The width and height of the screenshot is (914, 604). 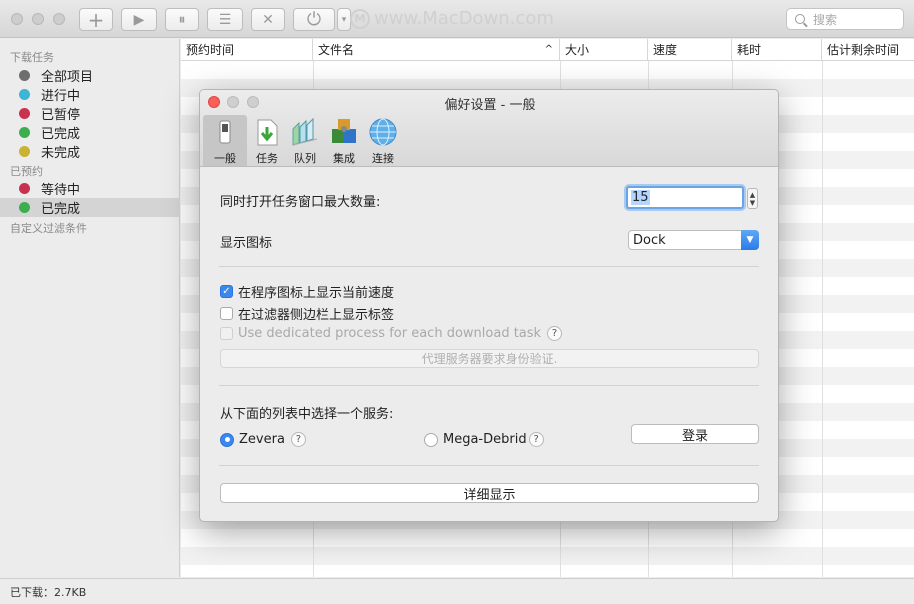 I want to click on start-button: ▶, so click(x=139, y=19).